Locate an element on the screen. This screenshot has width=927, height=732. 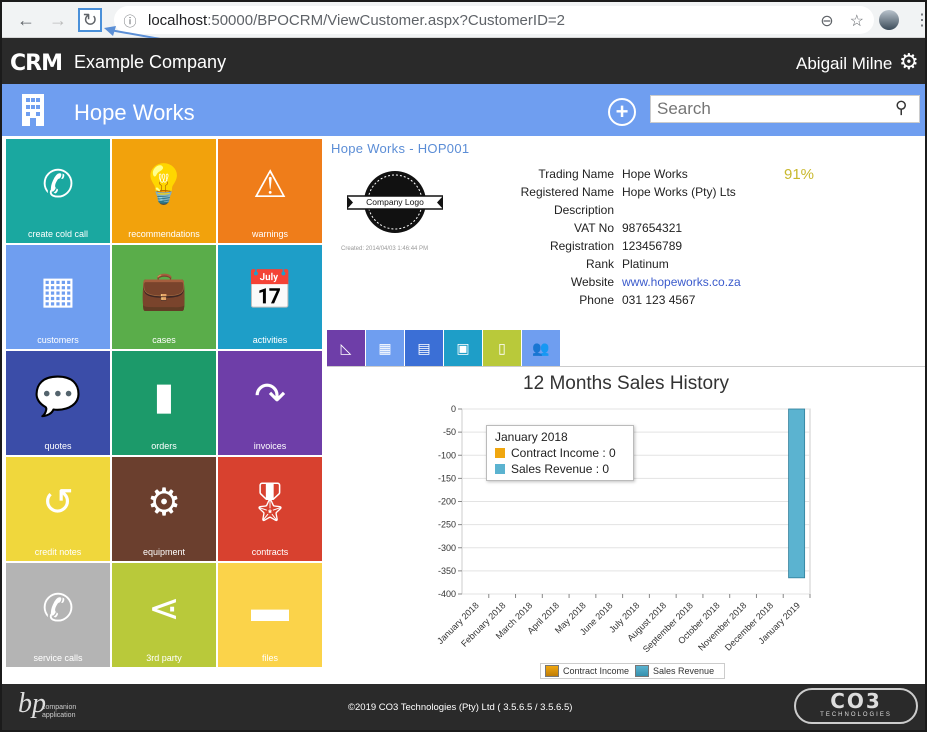
tile-invoices: ↷ invoices is located at coordinates (270, 403).